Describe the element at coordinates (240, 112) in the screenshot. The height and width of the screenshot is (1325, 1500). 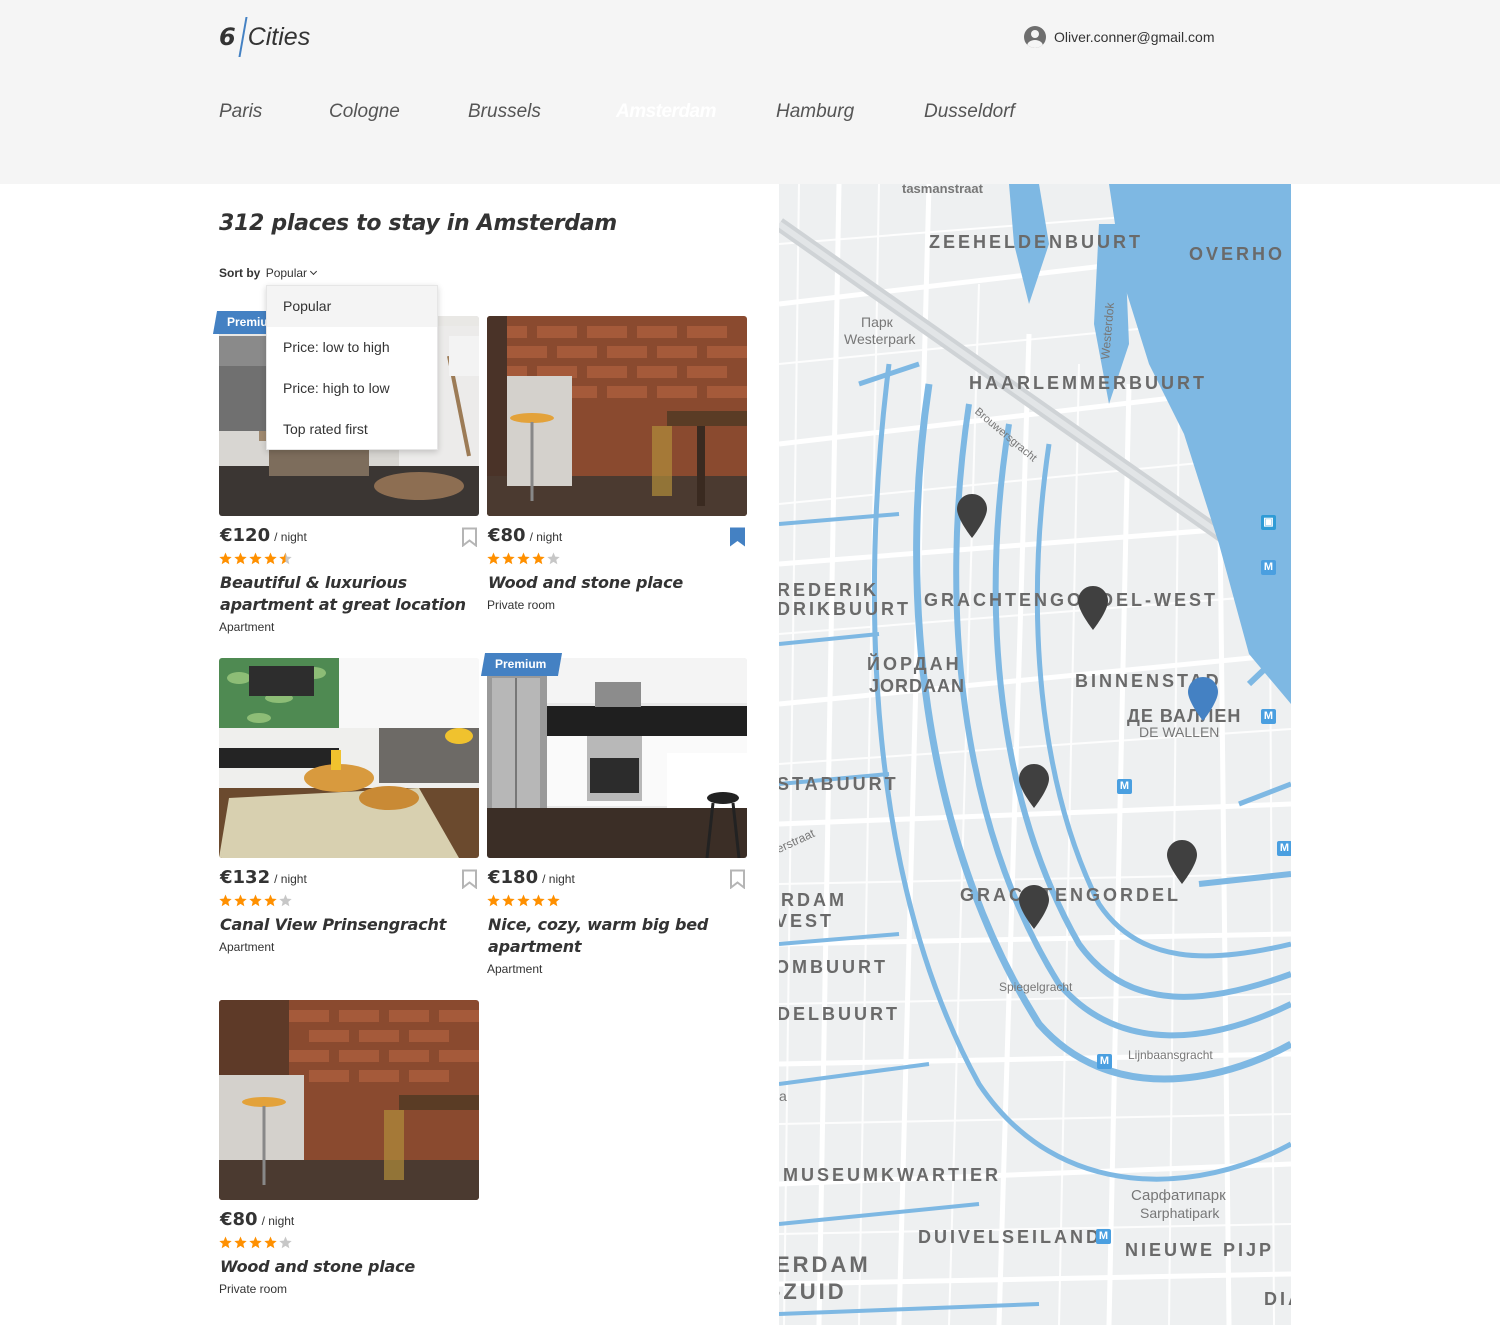
I see `tab-paris: Paris` at that location.